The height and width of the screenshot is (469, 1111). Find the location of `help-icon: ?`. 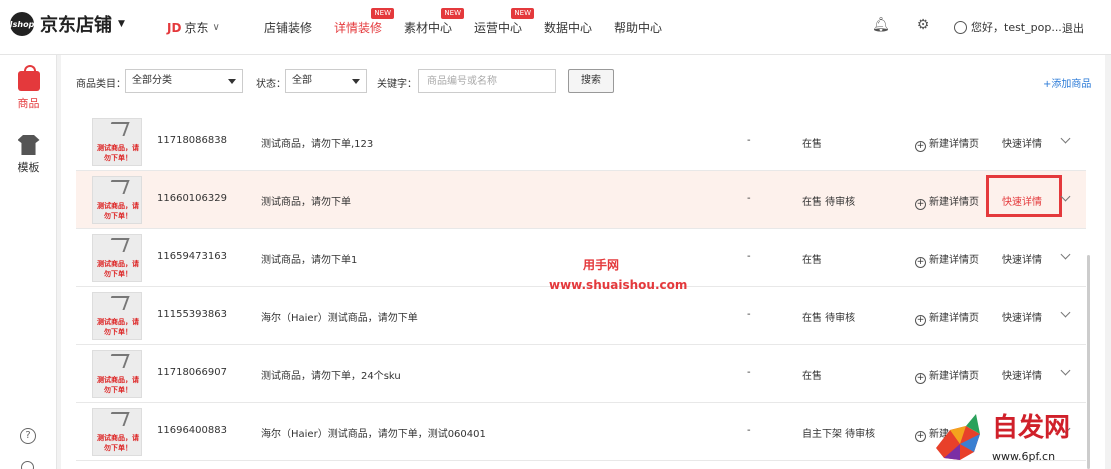

help-icon: ? is located at coordinates (28, 436).